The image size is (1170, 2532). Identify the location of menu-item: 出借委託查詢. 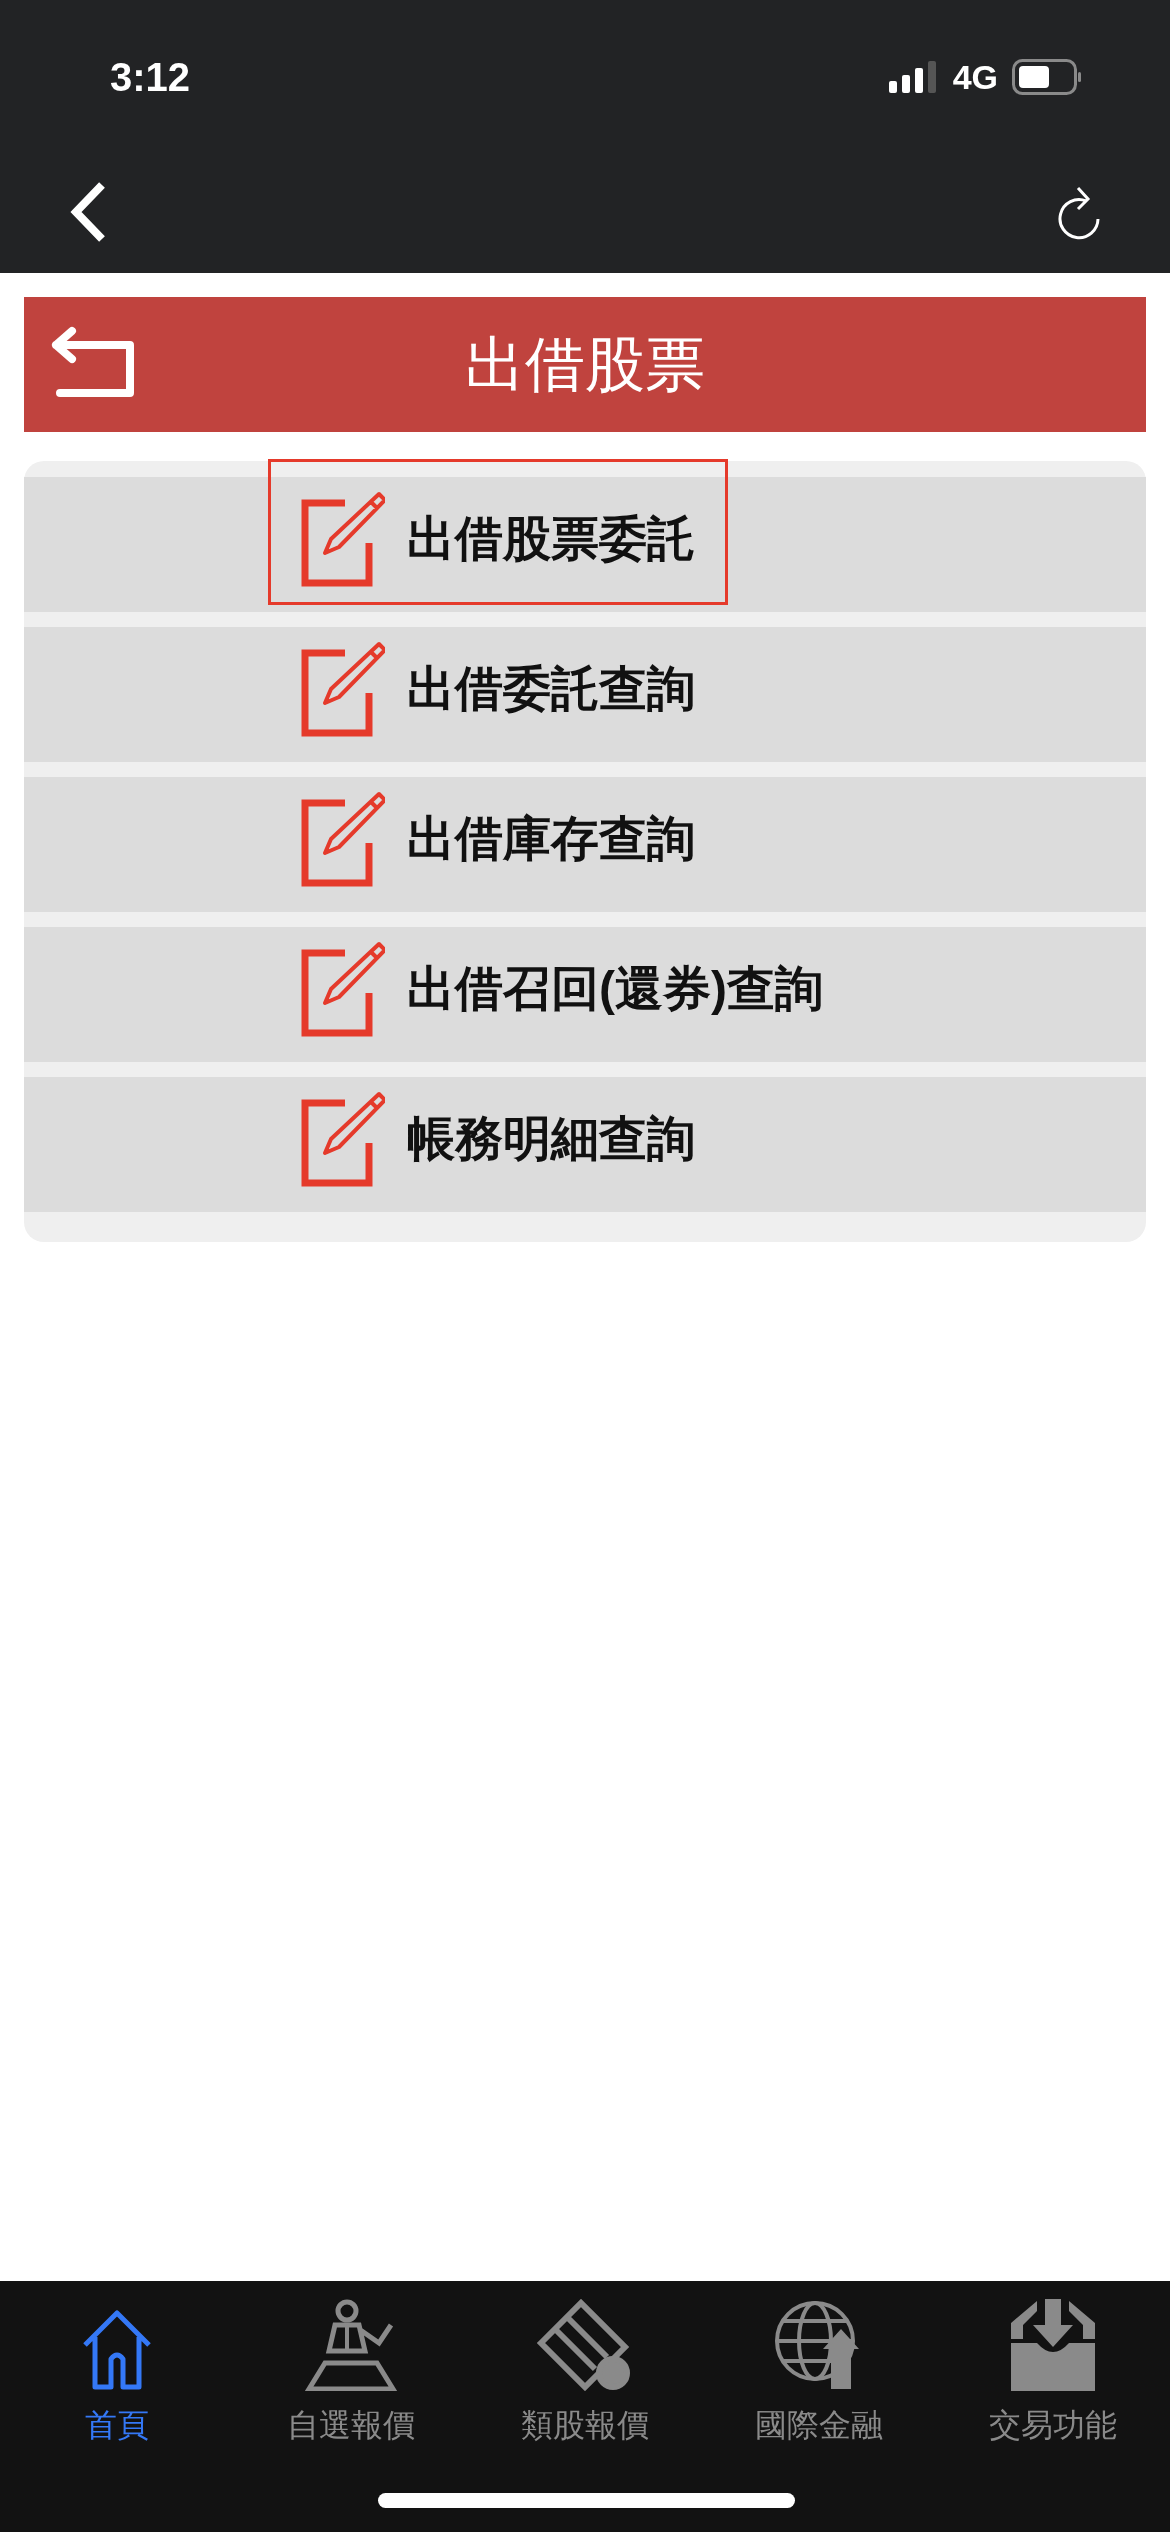
(498, 681).